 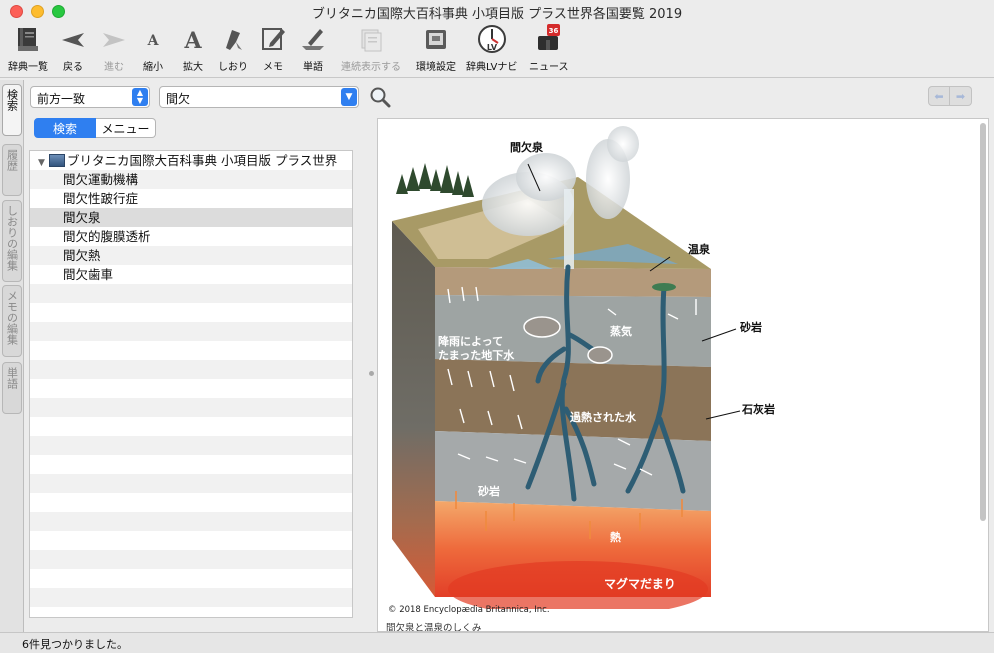 I want to click on side-tab-bookmark-edit-label: しおりの編集, so click(x=12, y=238).